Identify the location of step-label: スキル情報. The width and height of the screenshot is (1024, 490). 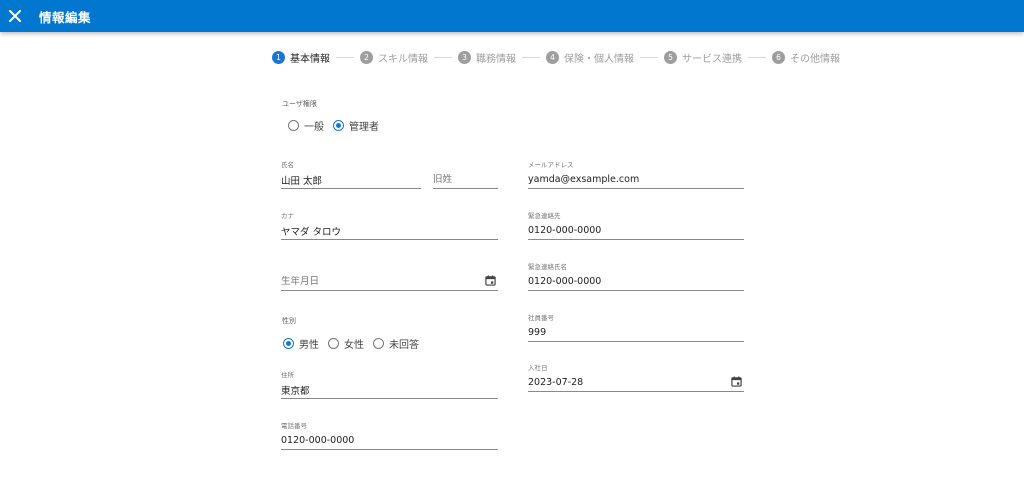
(403, 59).